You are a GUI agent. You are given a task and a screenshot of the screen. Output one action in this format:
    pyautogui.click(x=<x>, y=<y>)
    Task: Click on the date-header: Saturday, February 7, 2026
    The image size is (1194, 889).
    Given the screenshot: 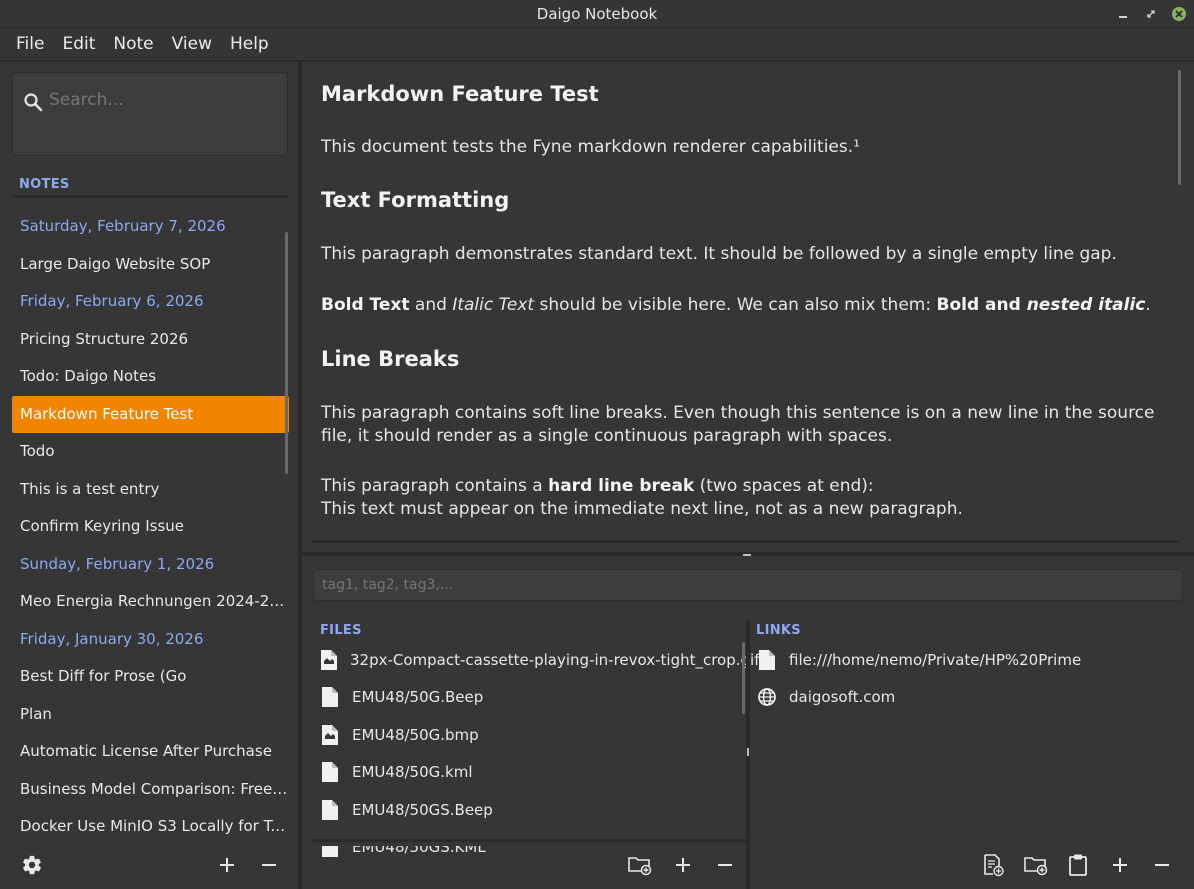 What is the action you would take?
    pyautogui.click(x=123, y=226)
    